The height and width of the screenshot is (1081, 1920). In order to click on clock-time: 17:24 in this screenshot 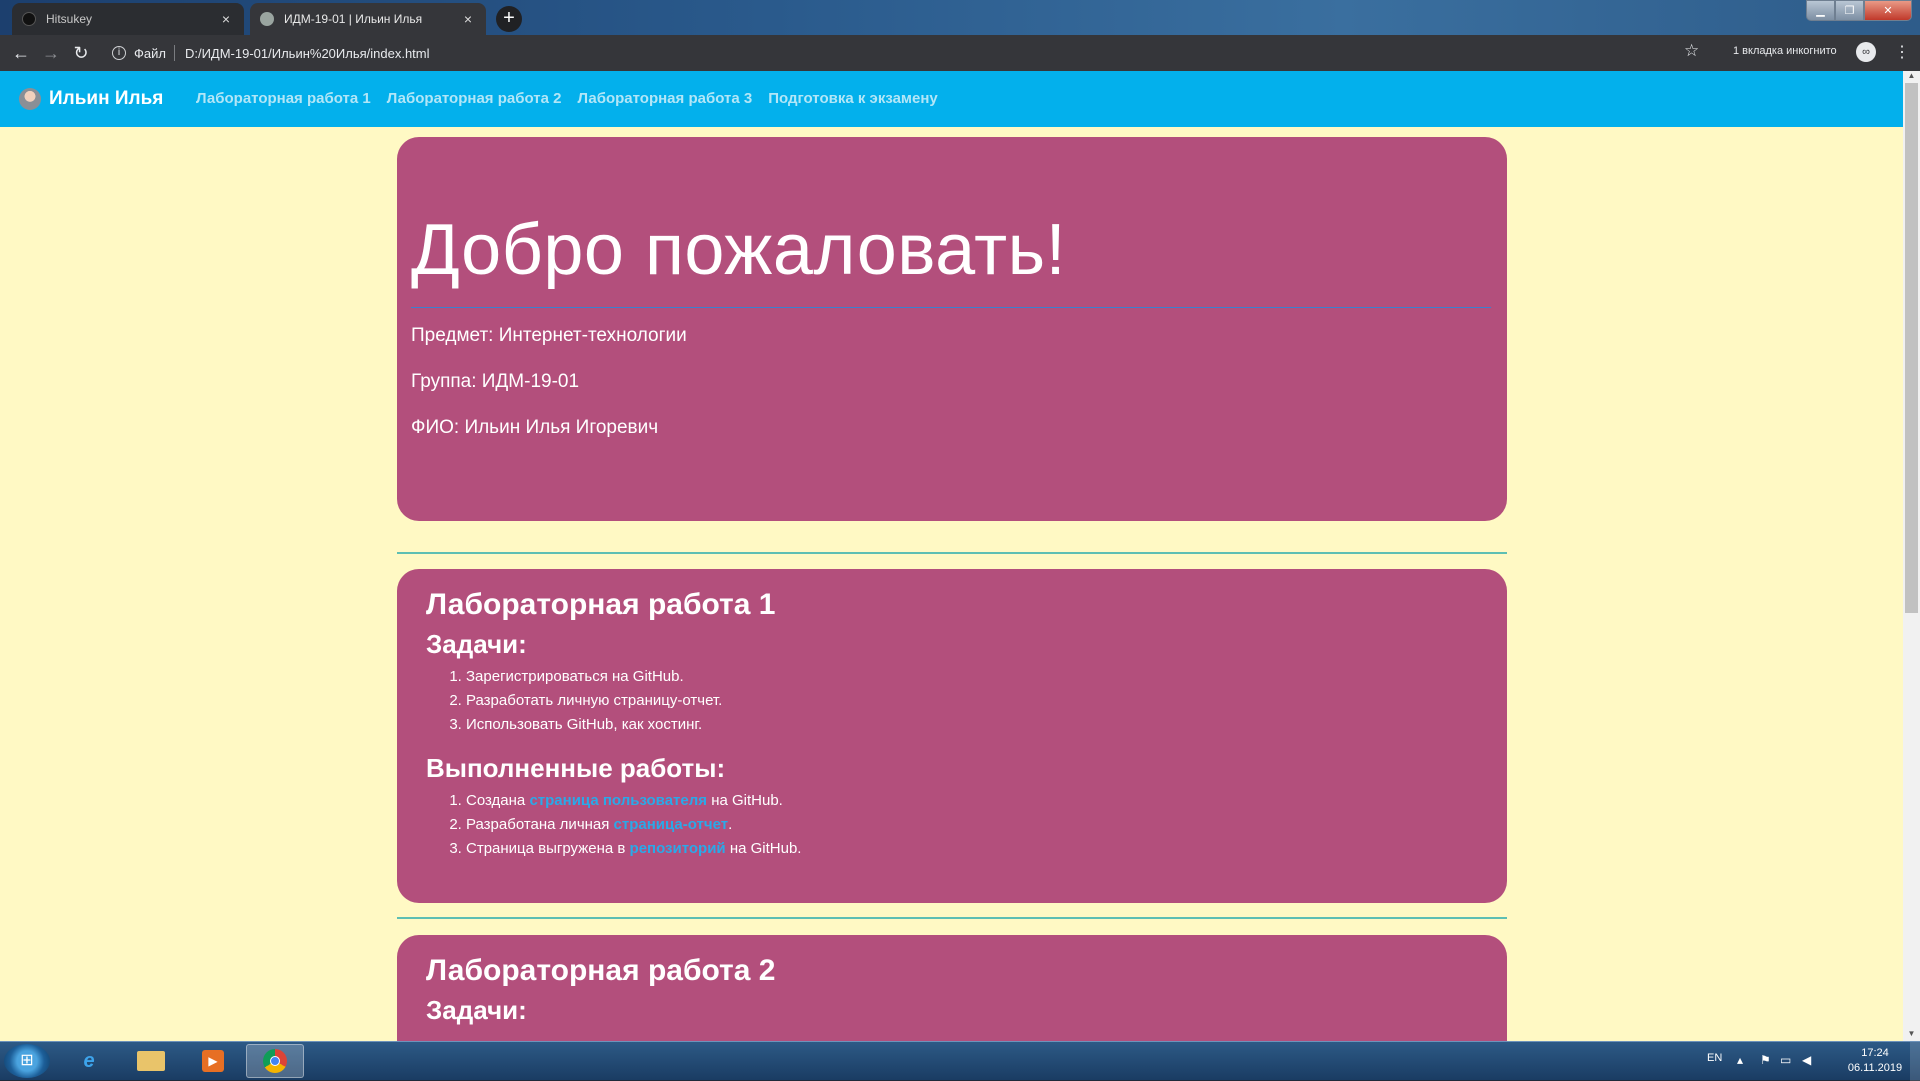, I will do `click(1875, 1053)`.